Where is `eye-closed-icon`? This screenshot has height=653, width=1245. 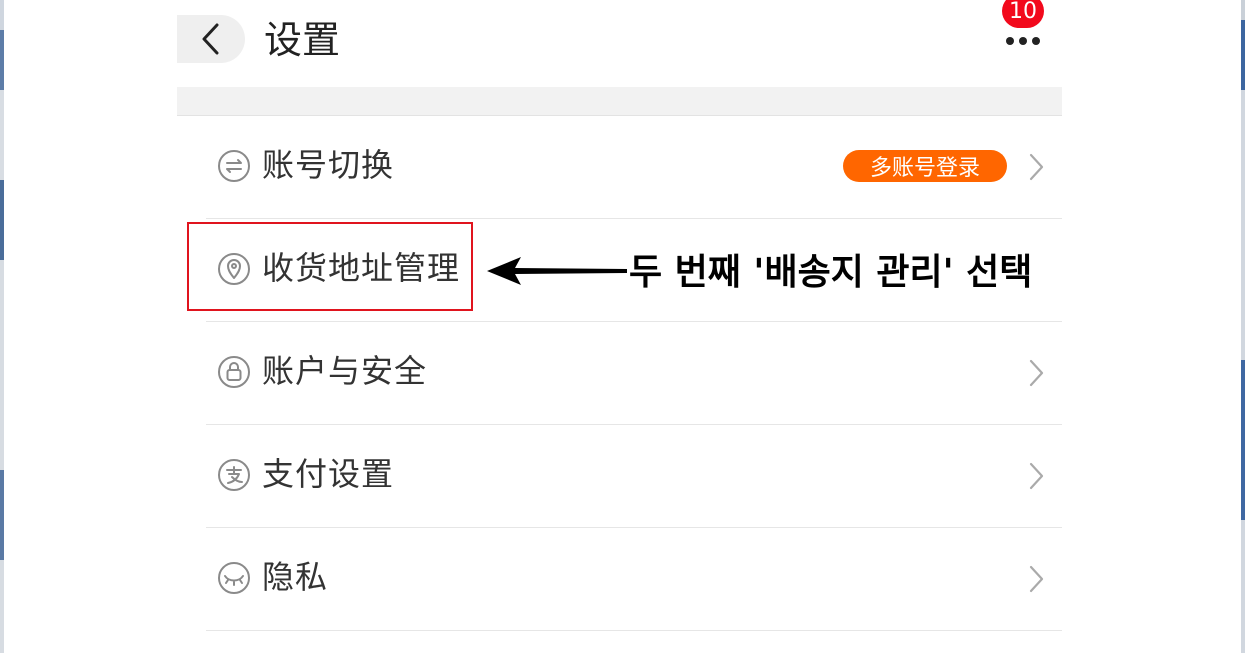
eye-closed-icon is located at coordinates (234, 578).